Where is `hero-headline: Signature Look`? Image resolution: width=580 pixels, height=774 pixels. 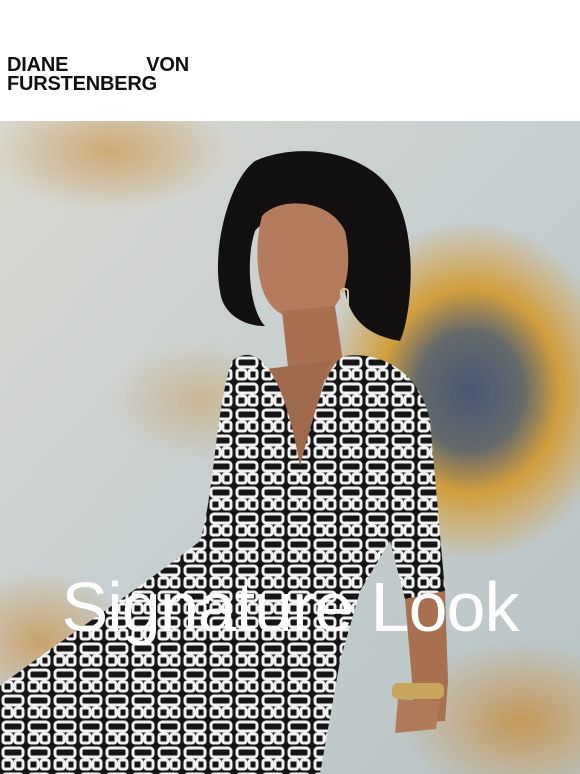 hero-headline: Signature Look is located at coordinates (290, 607).